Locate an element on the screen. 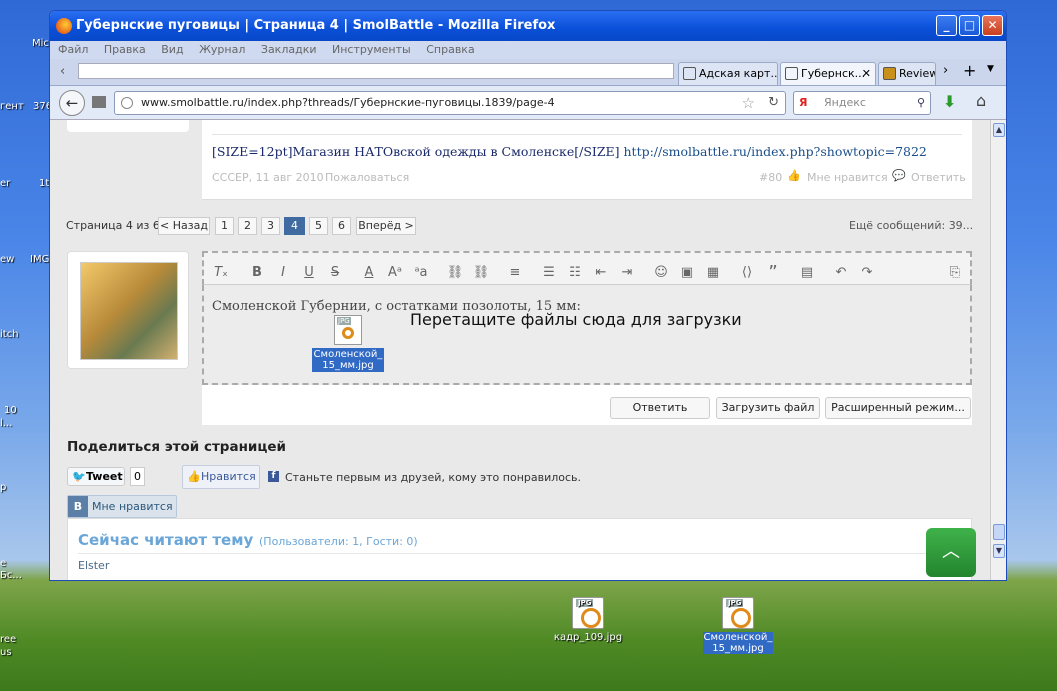 The width and height of the screenshot is (1057, 691). page-button-6: 6 is located at coordinates (341, 226).